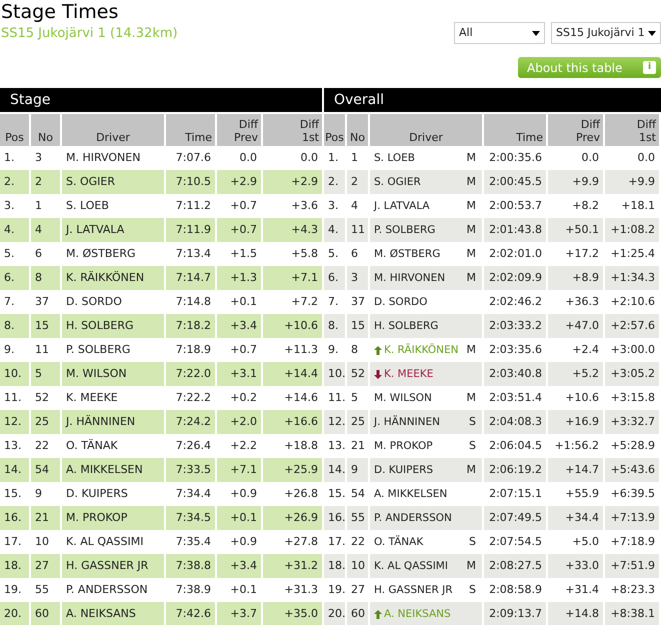 The width and height of the screenshot is (661, 625). What do you see at coordinates (403, 446) in the screenshot?
I see `driver-name: M. PROKOP` at bounding box center [403, 446].